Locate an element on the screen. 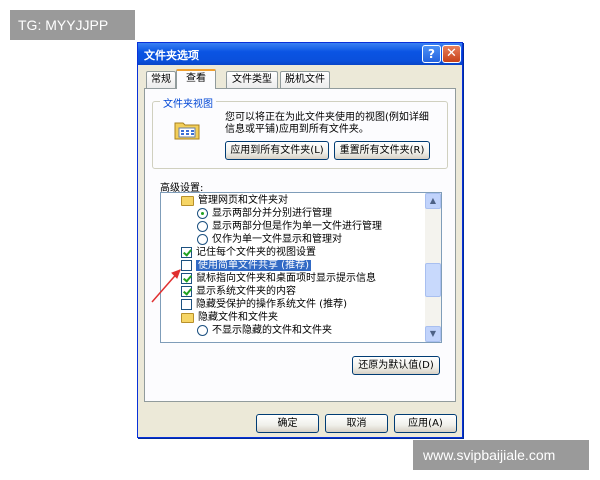 The width and height of the screenshot is (600, 480). watermark-top-left: TG: MYYJJPP is located at coordinates (72, 25).